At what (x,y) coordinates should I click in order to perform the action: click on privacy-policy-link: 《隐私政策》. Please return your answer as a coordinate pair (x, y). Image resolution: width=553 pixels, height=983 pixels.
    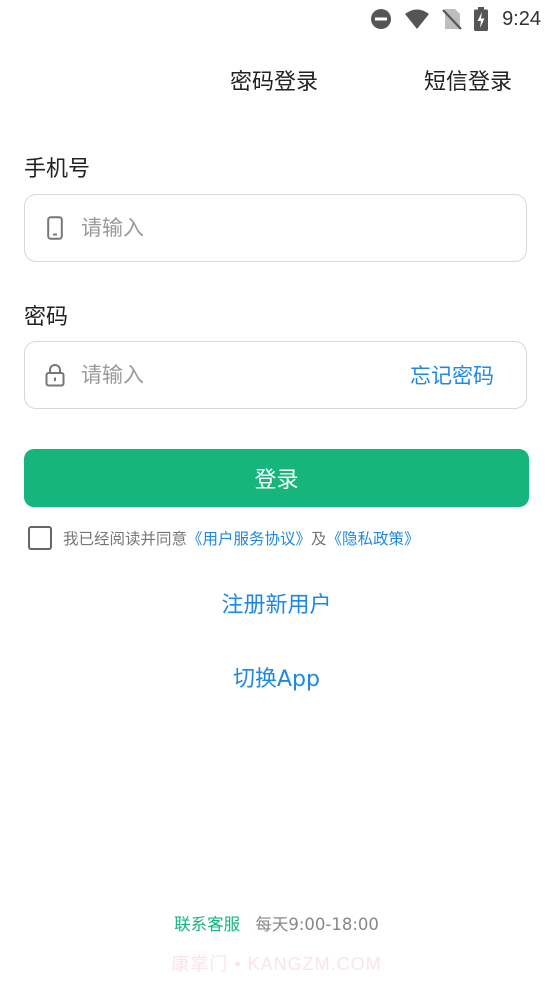
    Looking at the image, I should click on (373, 538).